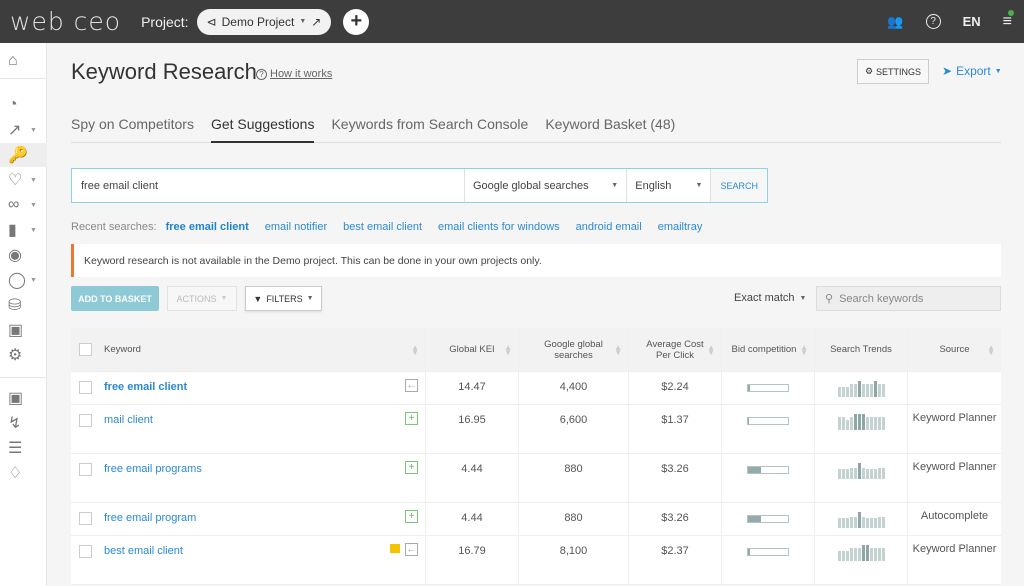  What do you see at coordinates (23, 473) in the screenshot?
I see `bell-icon: ♢` at bounding box center [23, 473].